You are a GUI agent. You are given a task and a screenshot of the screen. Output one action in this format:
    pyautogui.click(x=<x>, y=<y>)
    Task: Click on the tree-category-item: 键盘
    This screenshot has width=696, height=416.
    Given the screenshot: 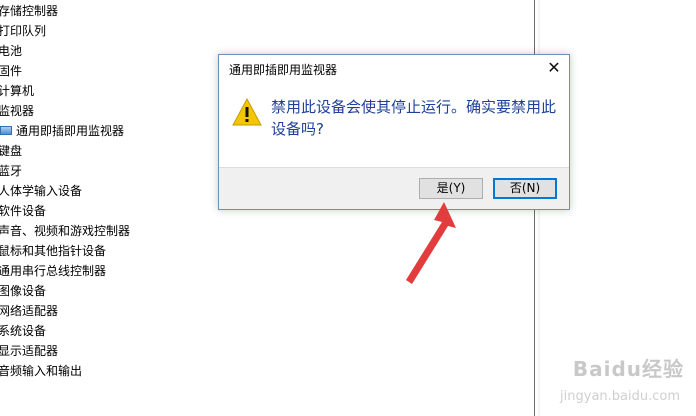 What is the action you would take?
    pyautogui.click(x=11, y=151)
    